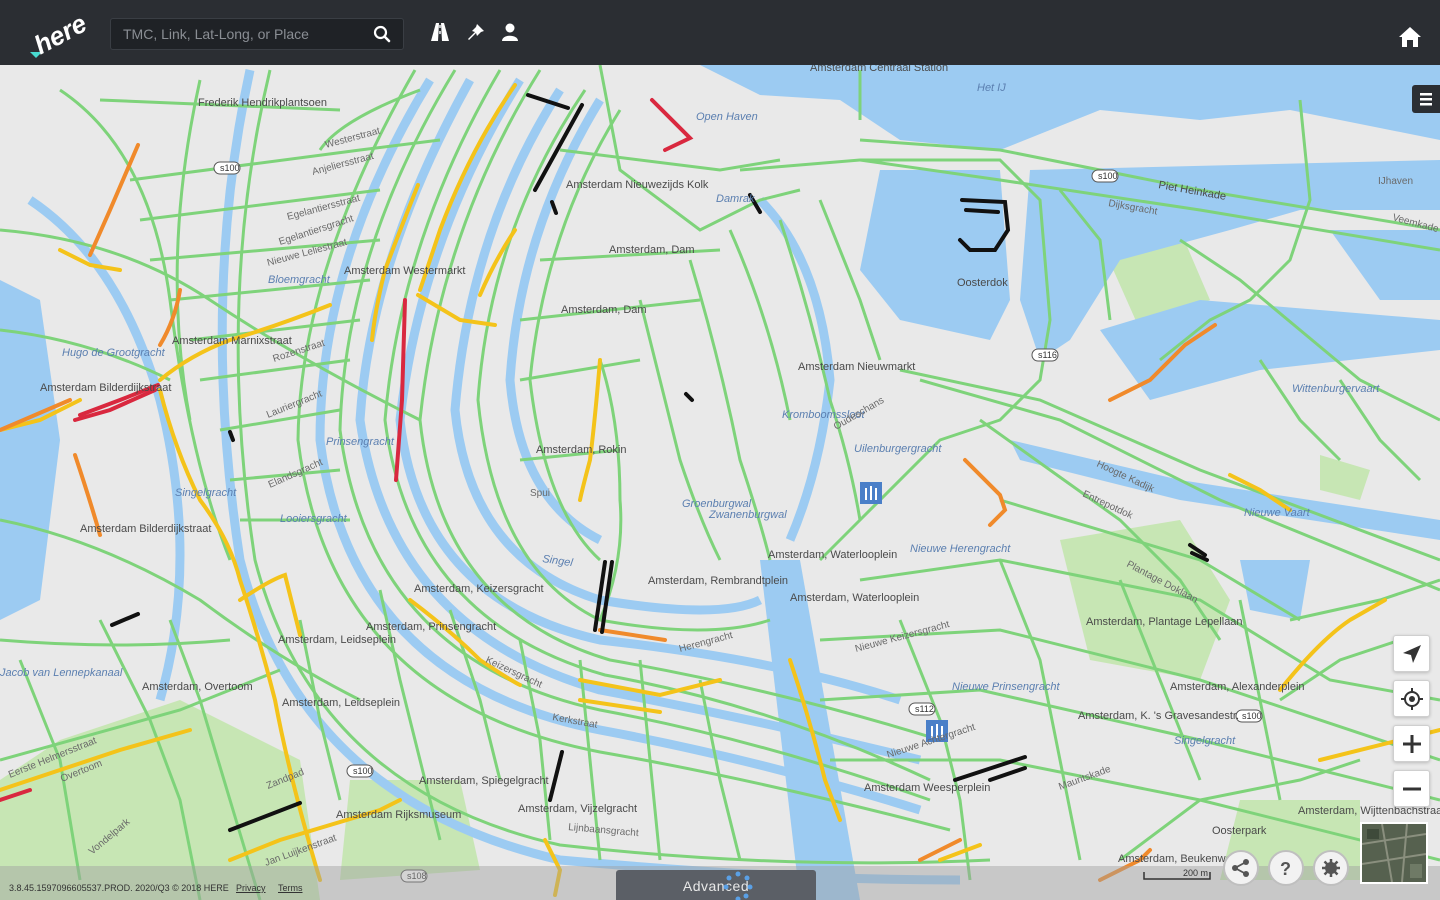 This screenshot has height=900, width=1440. What do you see at coordinates (879, 69) in the screenshot?
I see `svg-text: Amsterdam Centraal Station` at bounding box center [879, 69].